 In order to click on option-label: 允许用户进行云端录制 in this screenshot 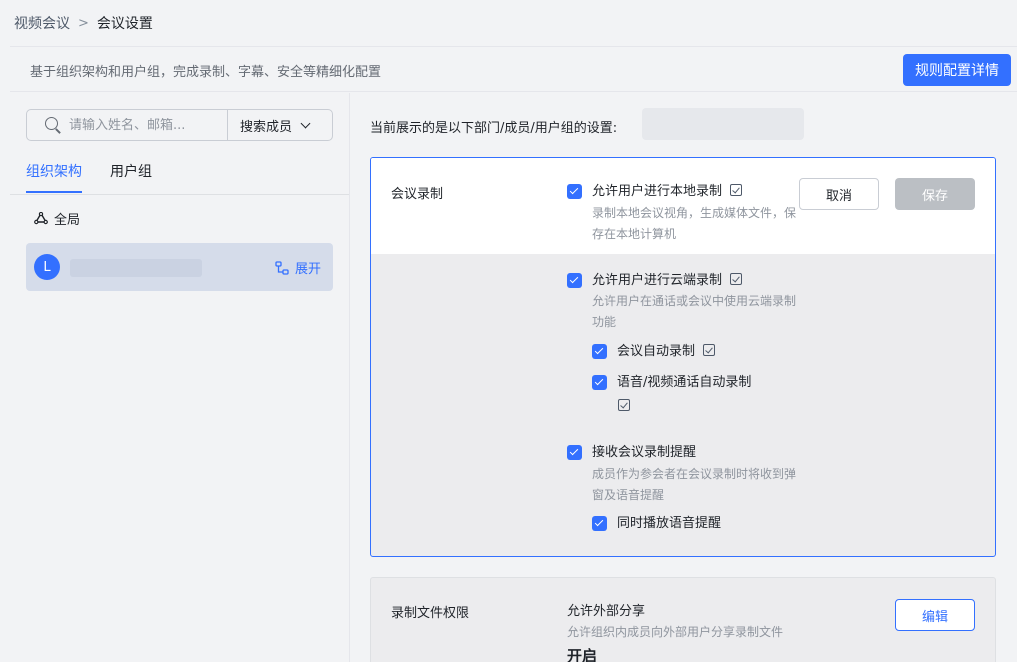, I will do `click(657, 280)`.